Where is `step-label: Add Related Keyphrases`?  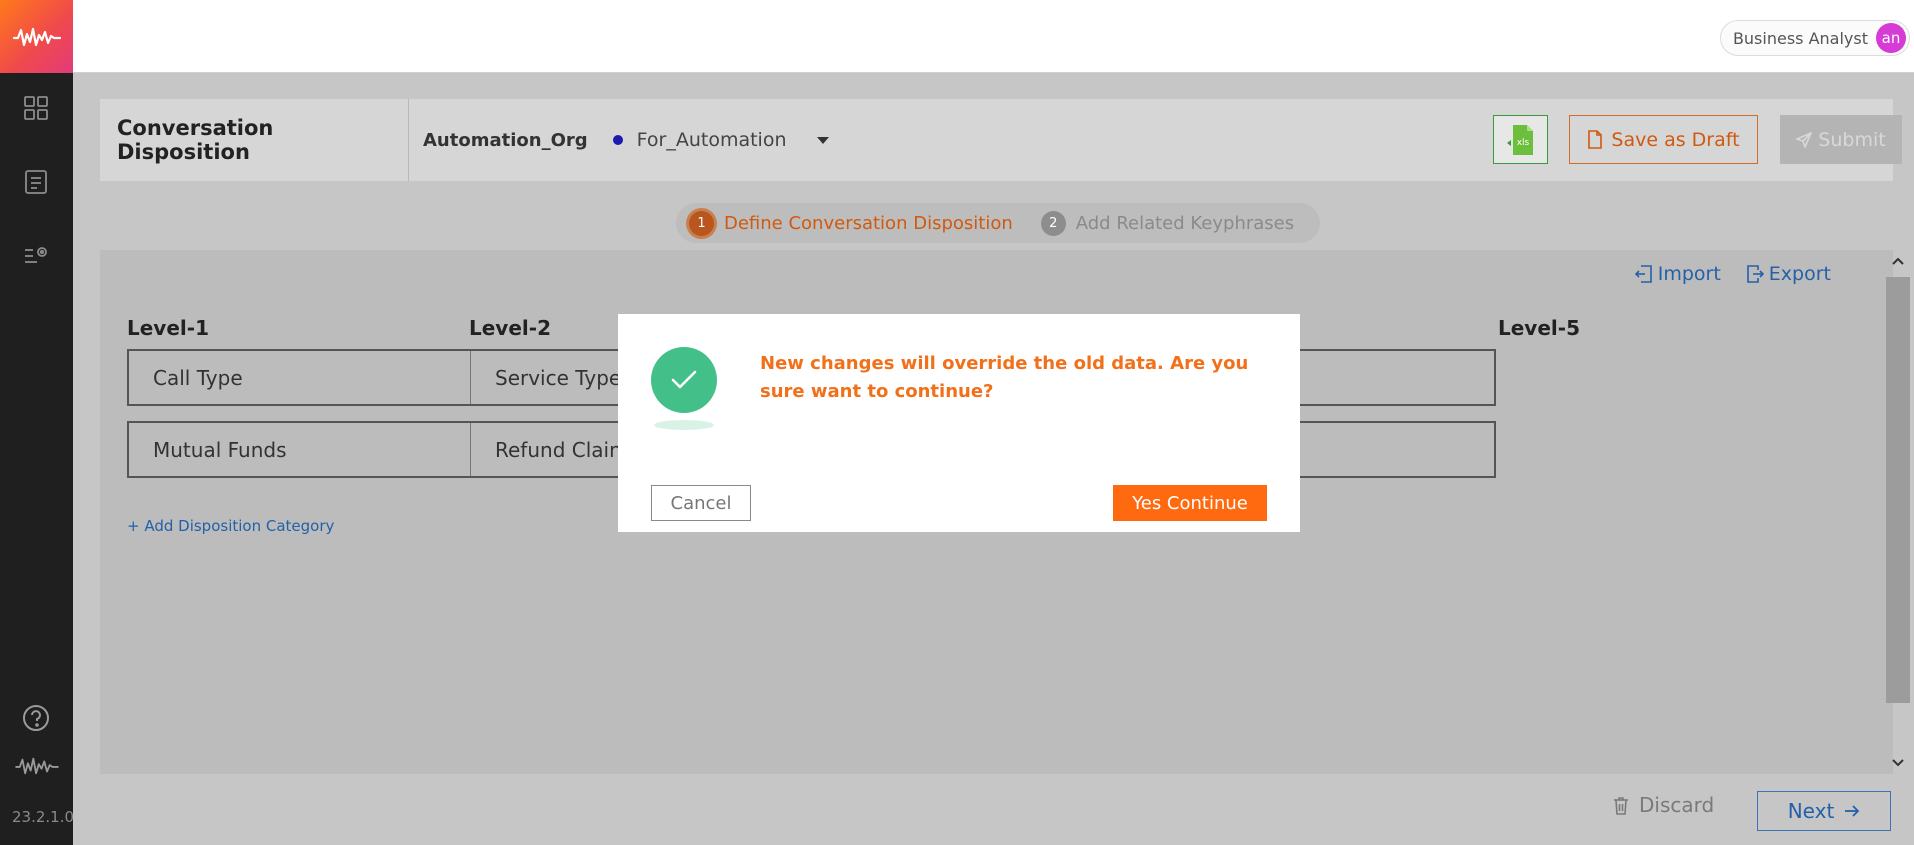 step-label: Add Related Keyphrases is located at coordinates (1185, 223).